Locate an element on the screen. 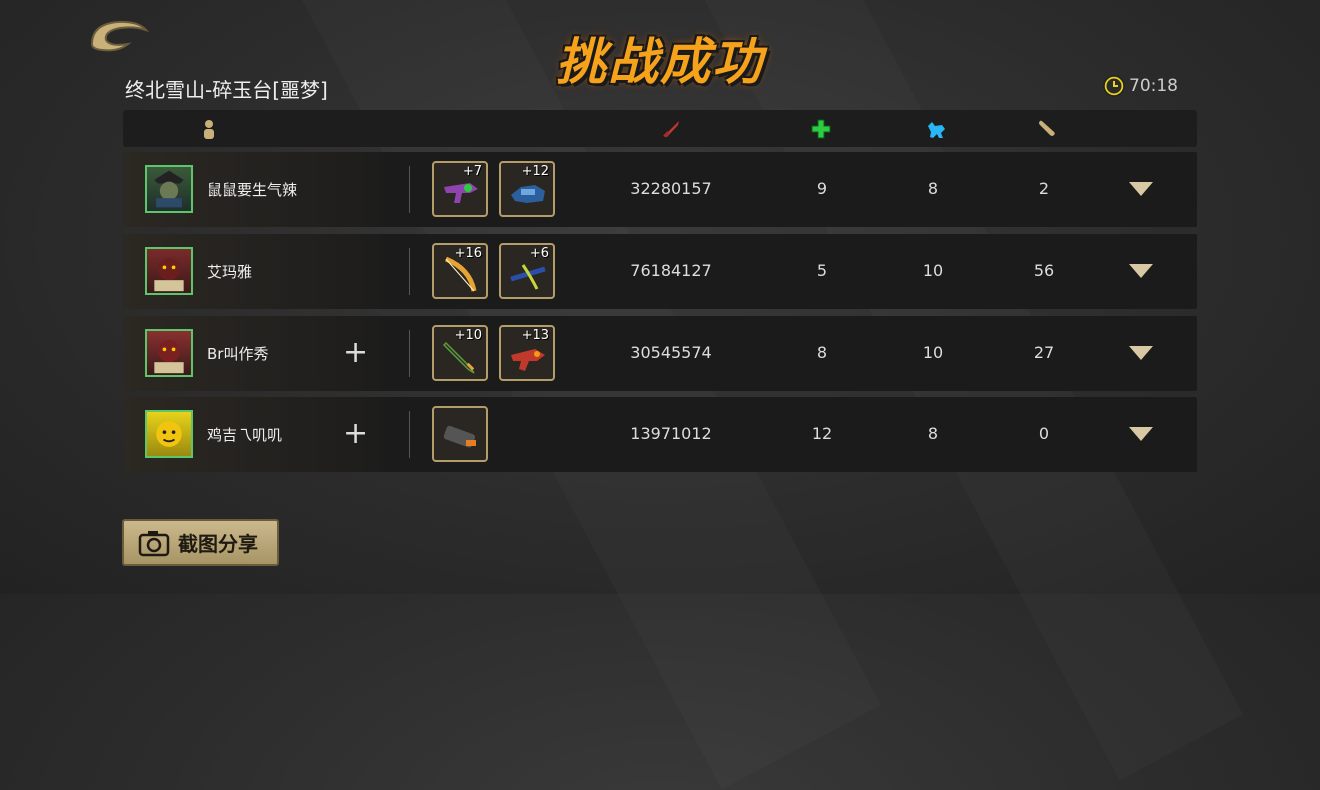  weapon-slot: +7 is located at coordinates (460, 189).